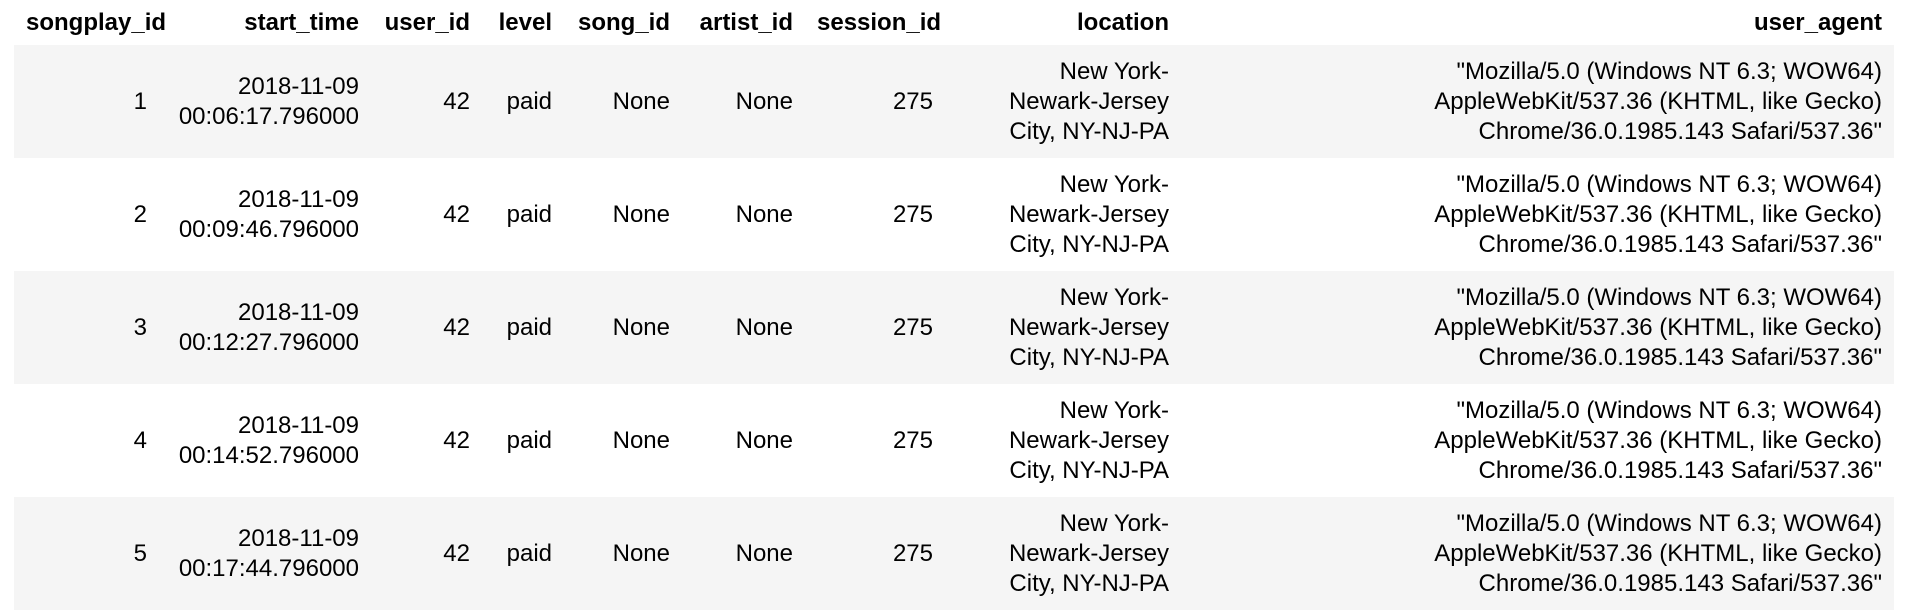 This screenshot has width=1908, height=614. I want to click on cell-start-time: 2018-11-09 00:17:44.796000, so click(268, 553).